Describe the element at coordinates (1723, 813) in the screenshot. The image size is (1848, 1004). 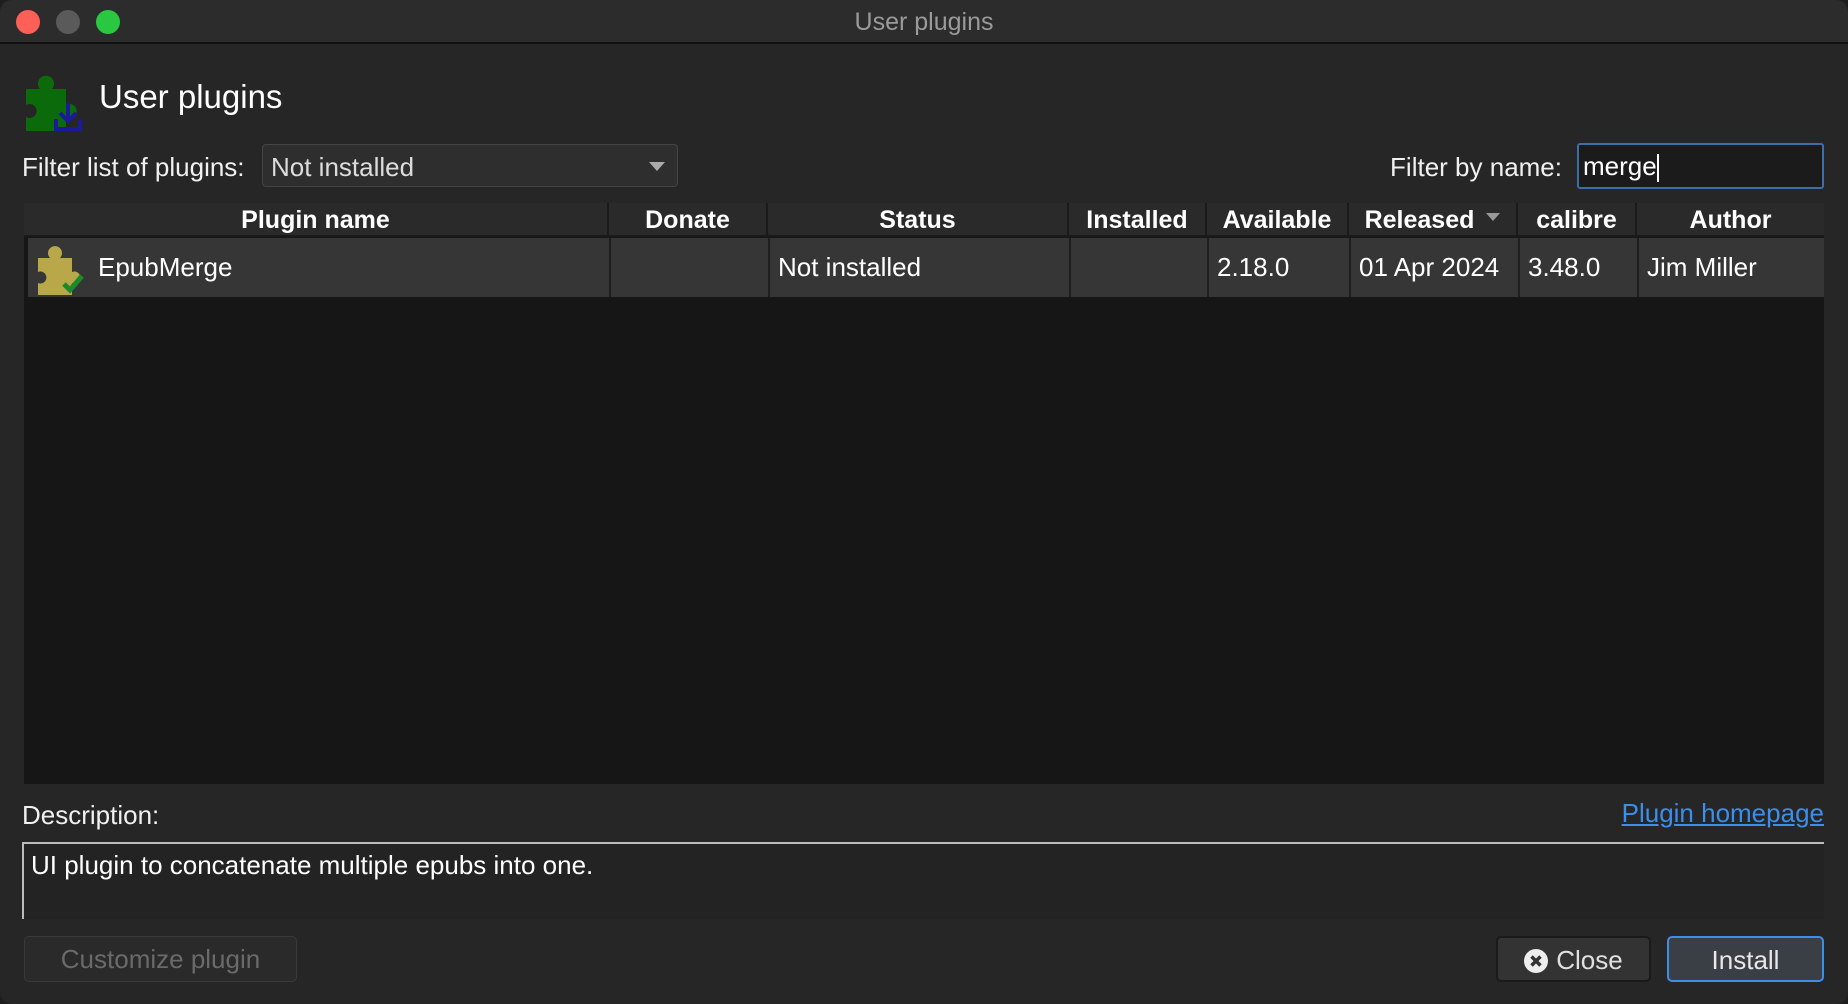
I see `plugin-homepage-link: Plugin homepage` at that location.